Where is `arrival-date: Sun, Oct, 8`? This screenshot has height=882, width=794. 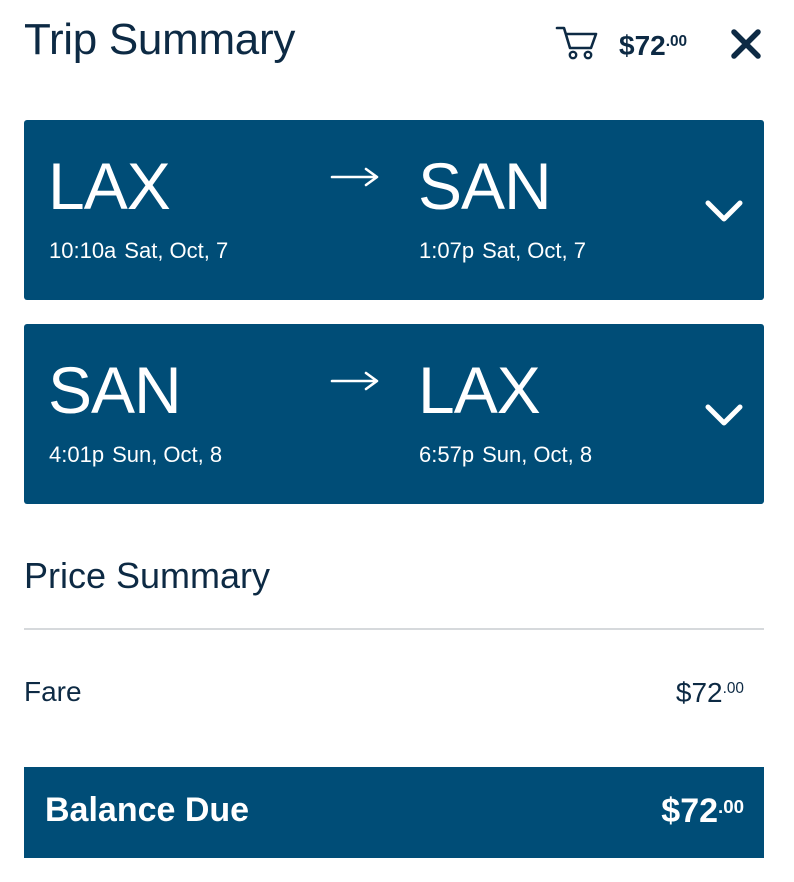 arrival-date: Sun, Oct, 8 is located at coordinates (537, 454).